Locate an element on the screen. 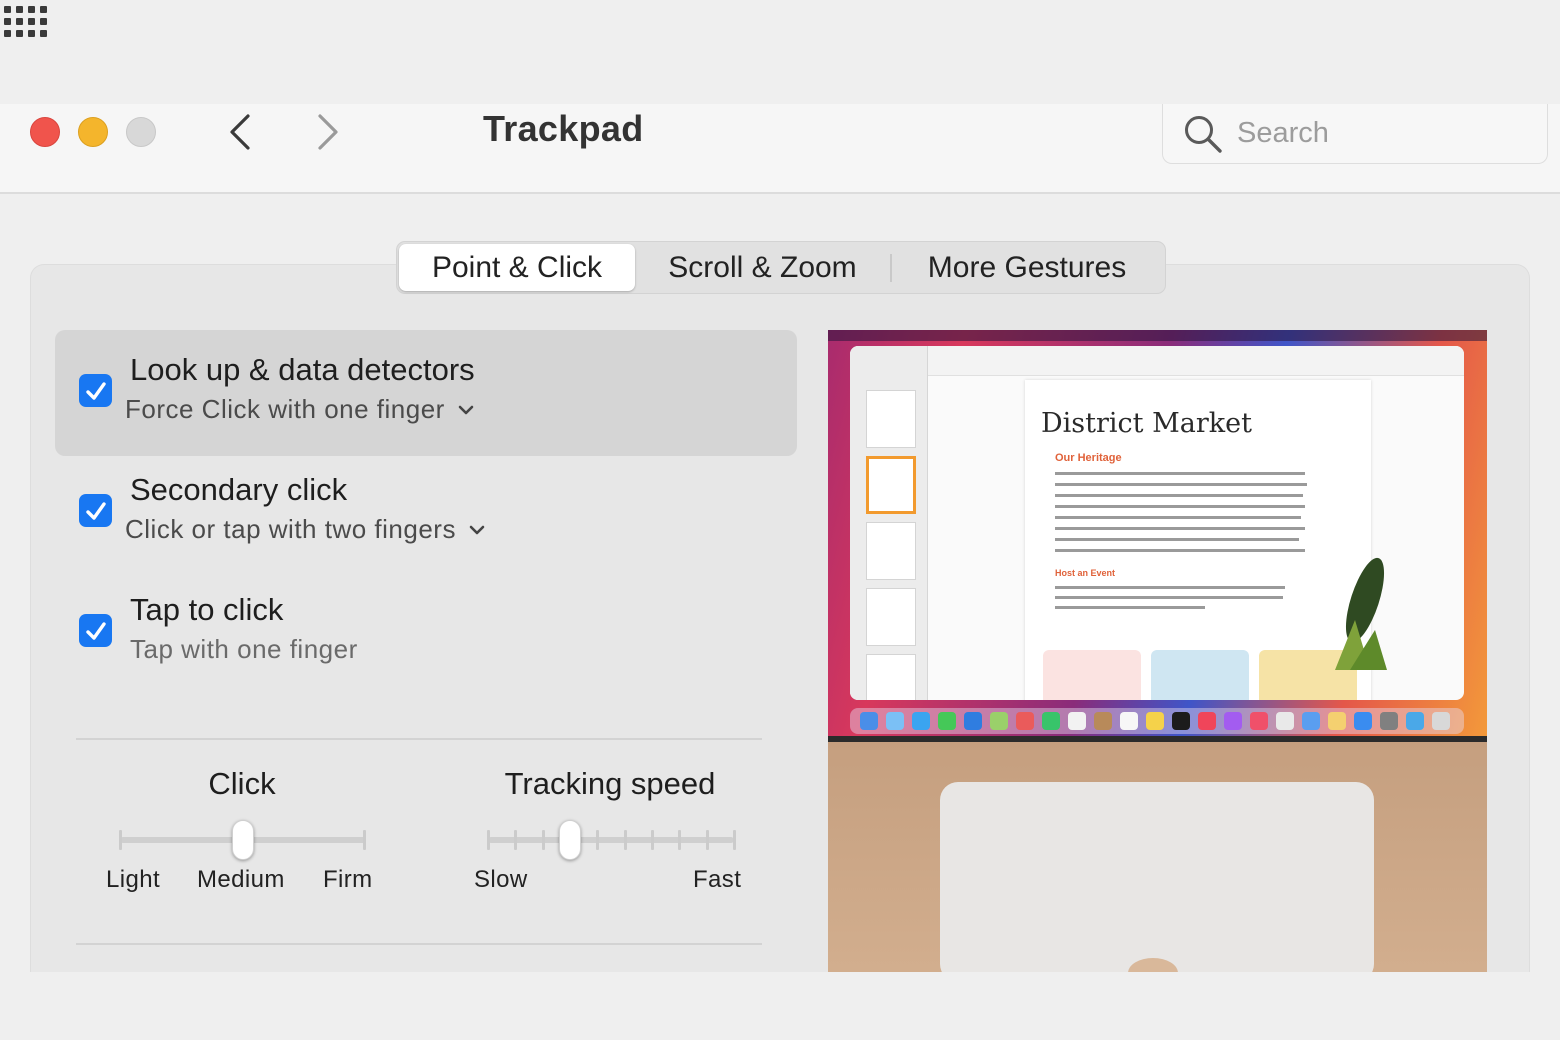  click-label-firm: Firm is located at coordinates (348, 879).